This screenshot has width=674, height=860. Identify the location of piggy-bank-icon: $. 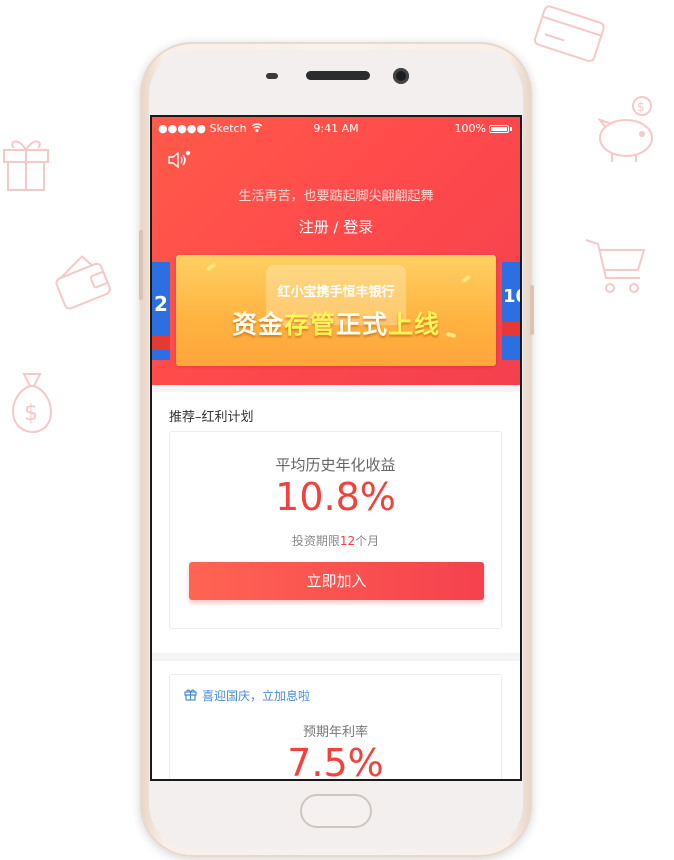
(628, 128).